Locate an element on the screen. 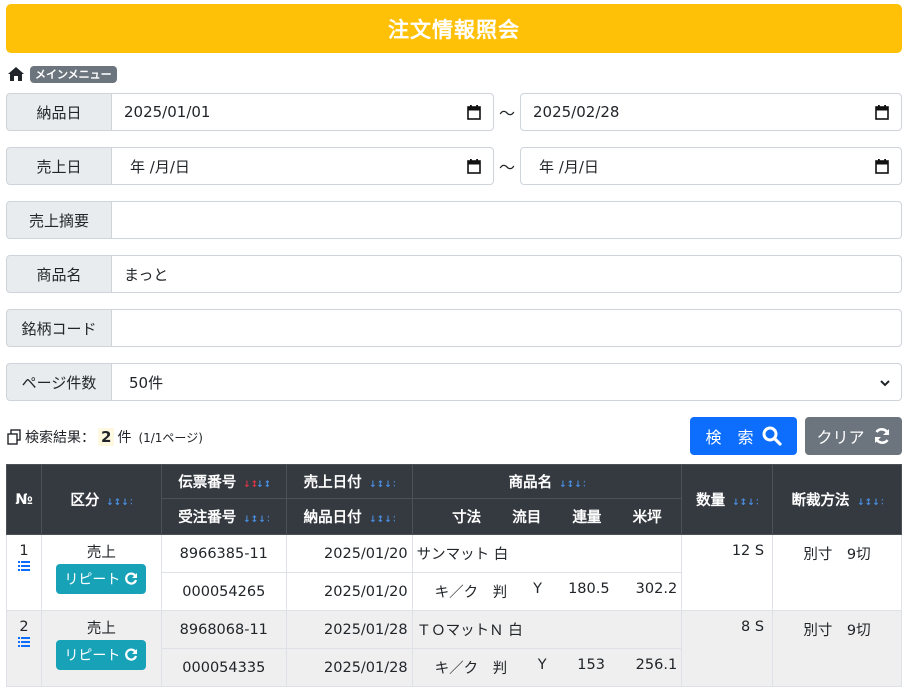  row-product-name: ＴＯマットＮ 白 is located at coordinates (547, 629).